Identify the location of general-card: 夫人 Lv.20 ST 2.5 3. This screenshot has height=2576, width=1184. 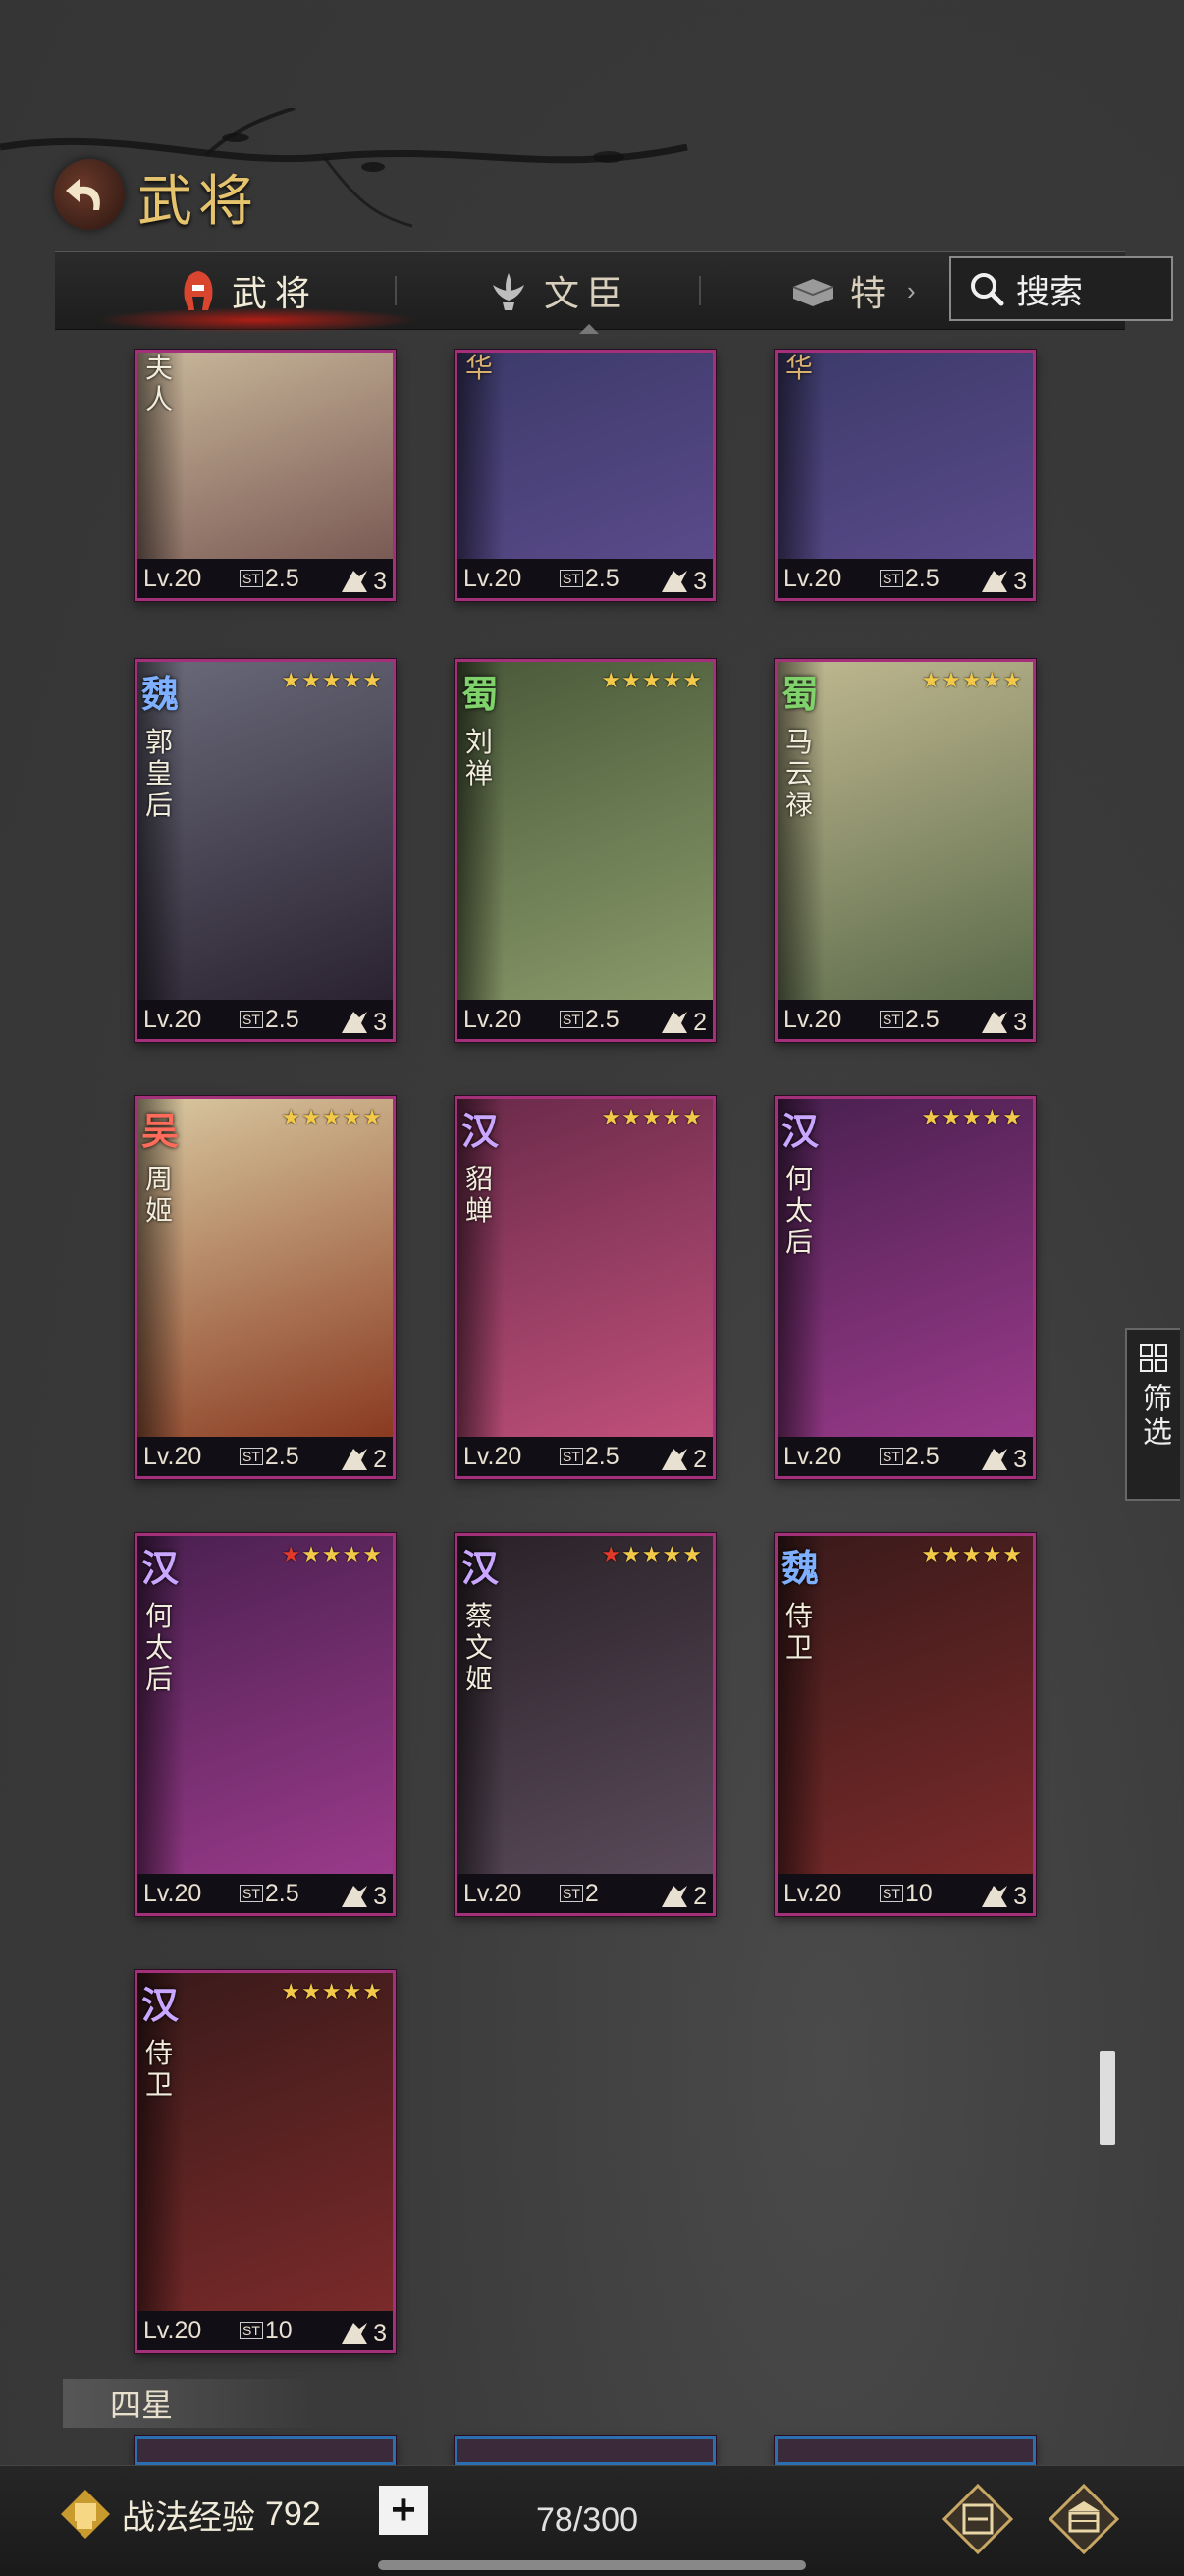
(265, 475).